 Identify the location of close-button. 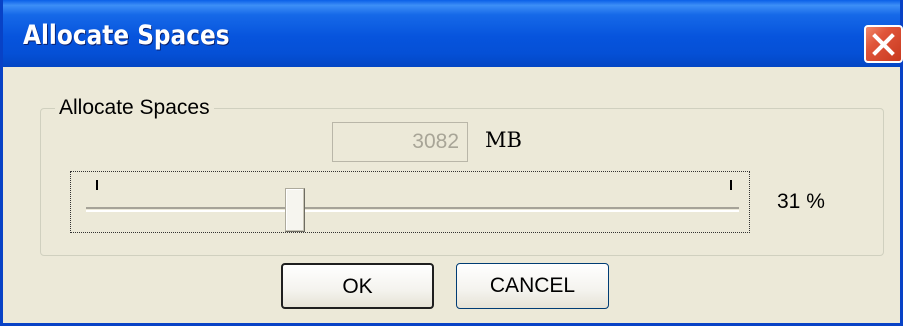
(883, 44).